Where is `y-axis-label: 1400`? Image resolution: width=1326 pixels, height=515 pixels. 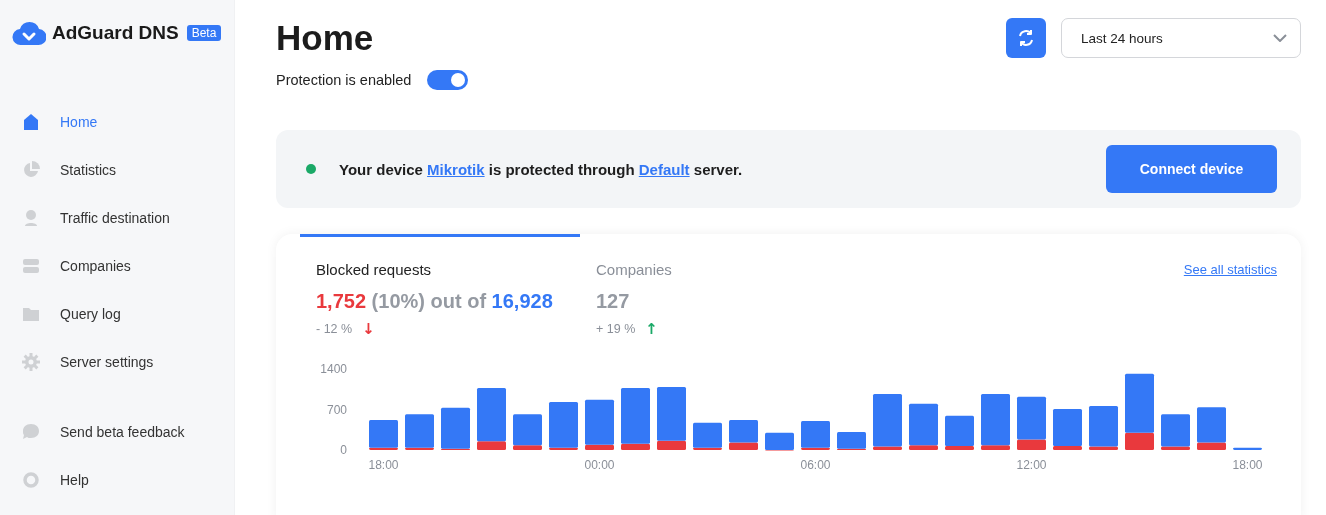
y-axis-label: 1400 is located at coordinates (333, 369).